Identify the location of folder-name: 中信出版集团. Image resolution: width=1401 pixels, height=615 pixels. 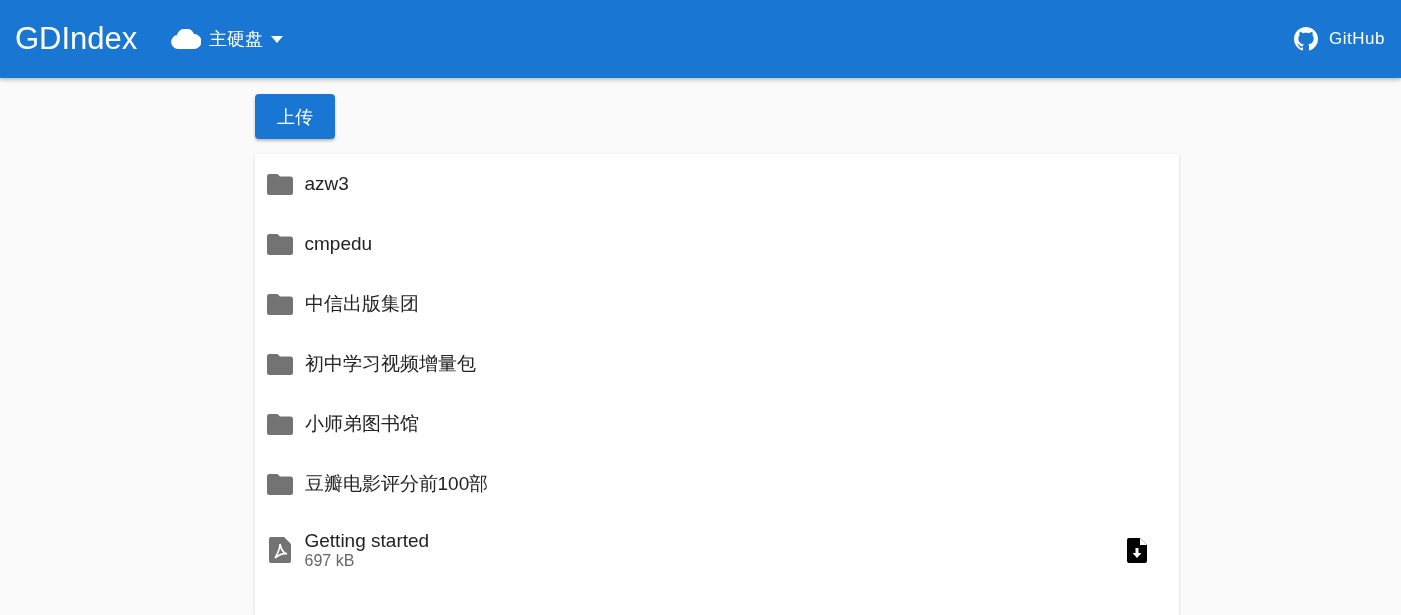
(361, 304).